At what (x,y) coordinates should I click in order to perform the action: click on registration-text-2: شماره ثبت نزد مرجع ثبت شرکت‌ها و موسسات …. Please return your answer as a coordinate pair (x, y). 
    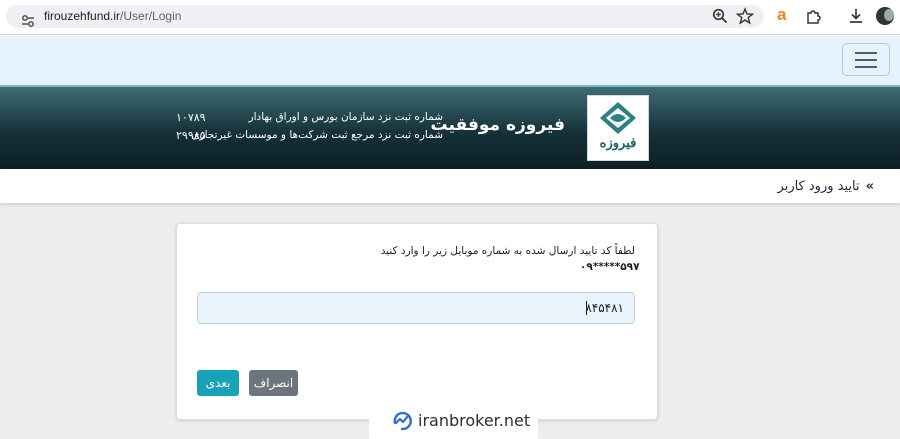
    Looking at the image, I should click on (317, 135).